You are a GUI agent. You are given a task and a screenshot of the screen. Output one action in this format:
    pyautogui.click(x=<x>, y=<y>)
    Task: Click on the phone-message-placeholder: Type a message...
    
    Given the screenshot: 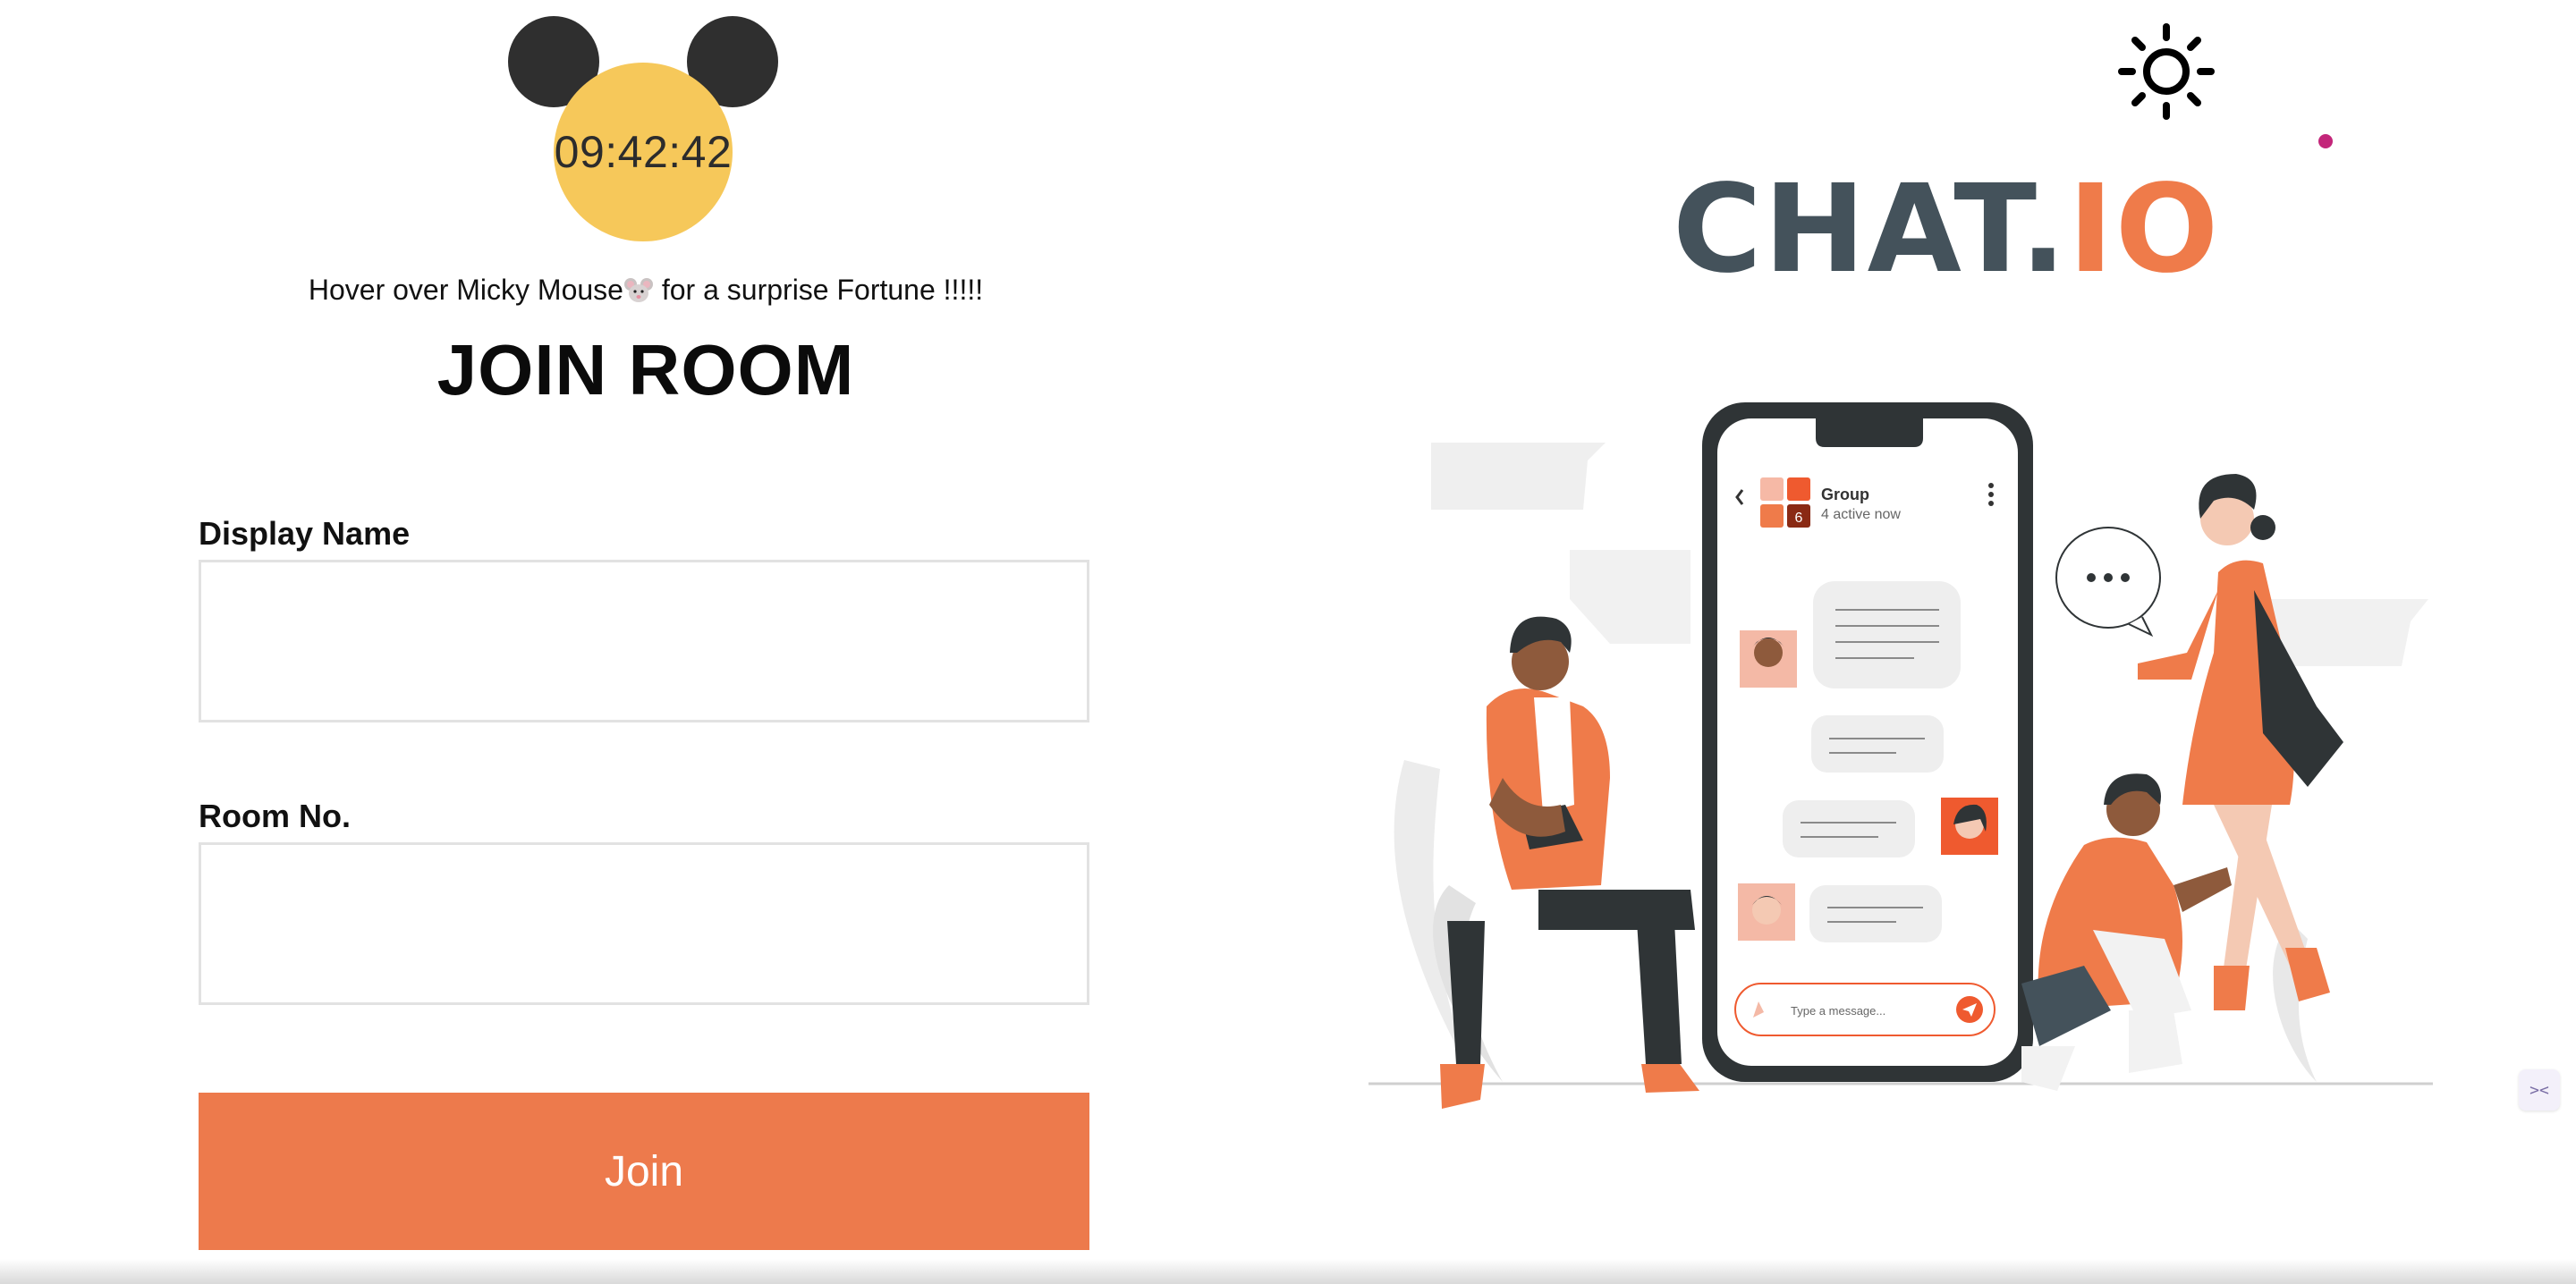 What is the action you would take?
    pyautogui.click(x=1838, y=1011)
    